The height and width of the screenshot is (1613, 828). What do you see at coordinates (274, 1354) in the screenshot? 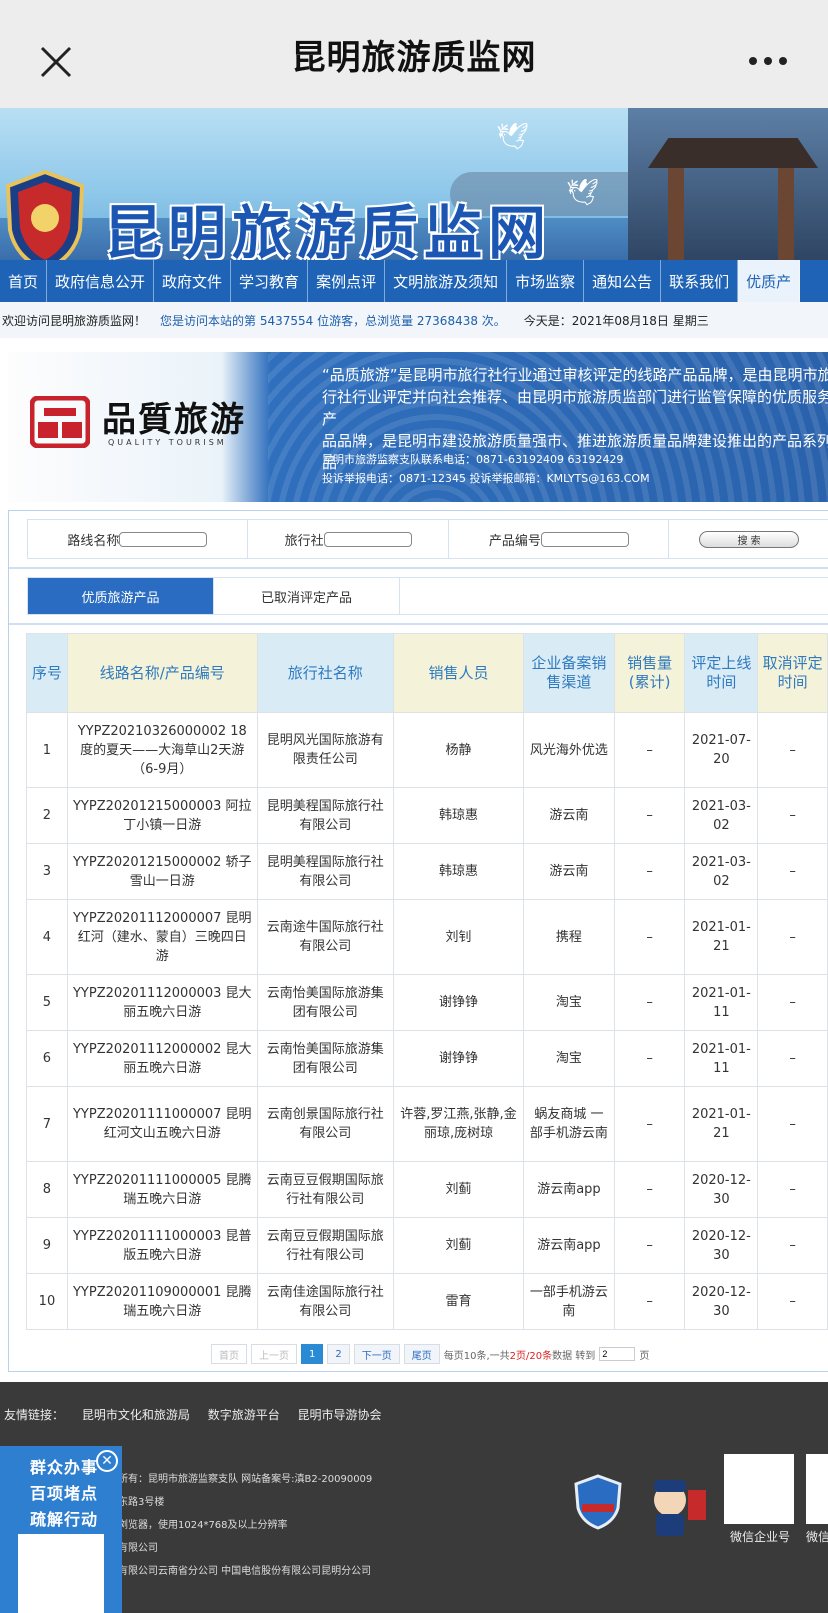
I see `prev-page-button: 上一页` at bounding box center [274, 1354].